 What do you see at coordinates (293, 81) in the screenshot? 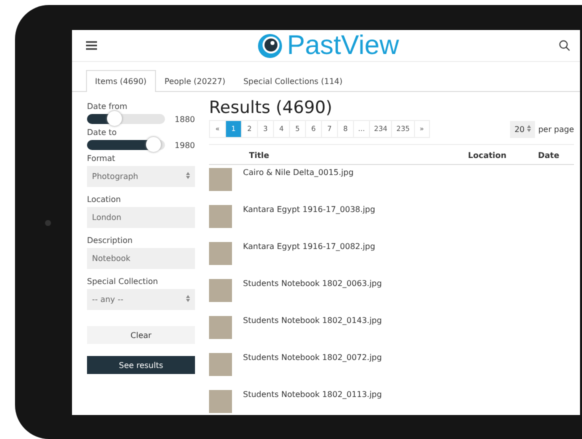
I see `tab: Special Collections (114)` at bounding box center [293, 81].